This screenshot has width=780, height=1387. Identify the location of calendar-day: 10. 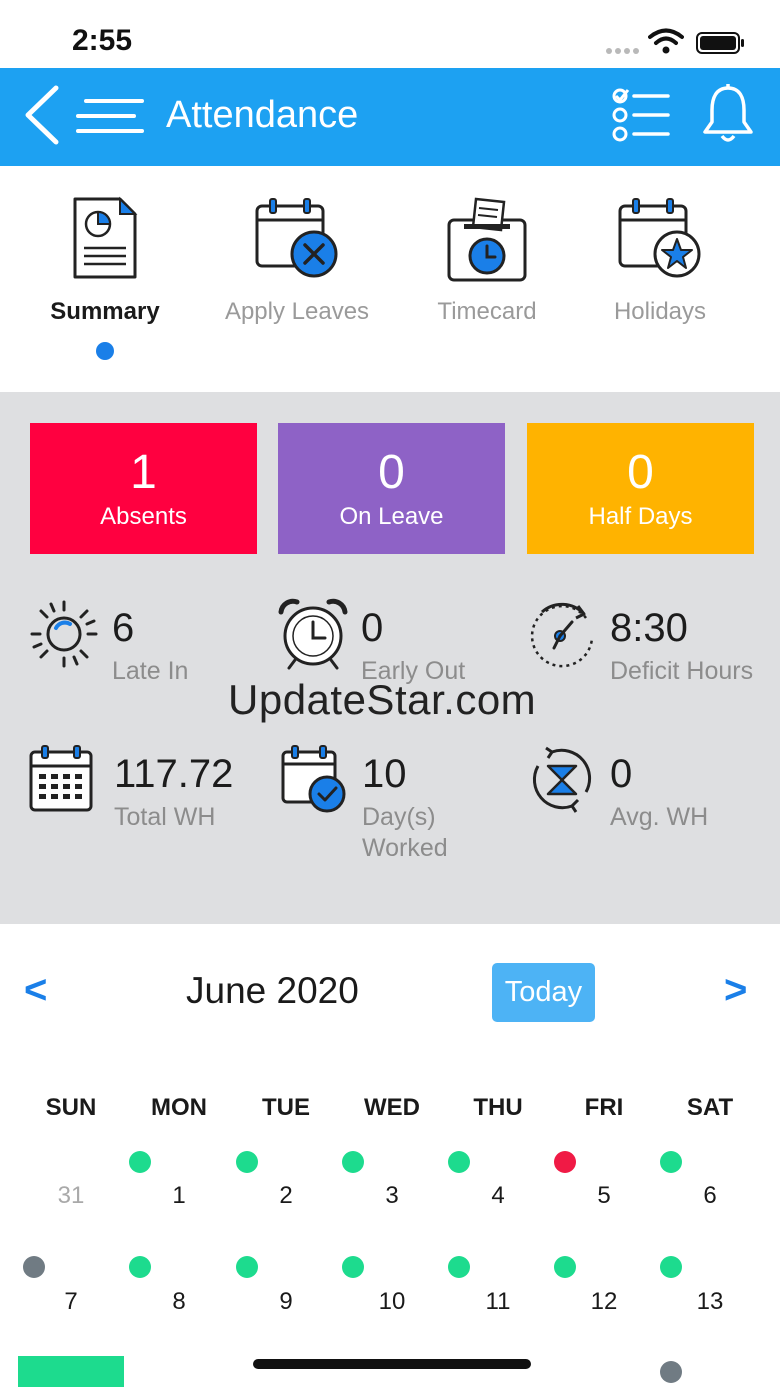
(392, 1302).